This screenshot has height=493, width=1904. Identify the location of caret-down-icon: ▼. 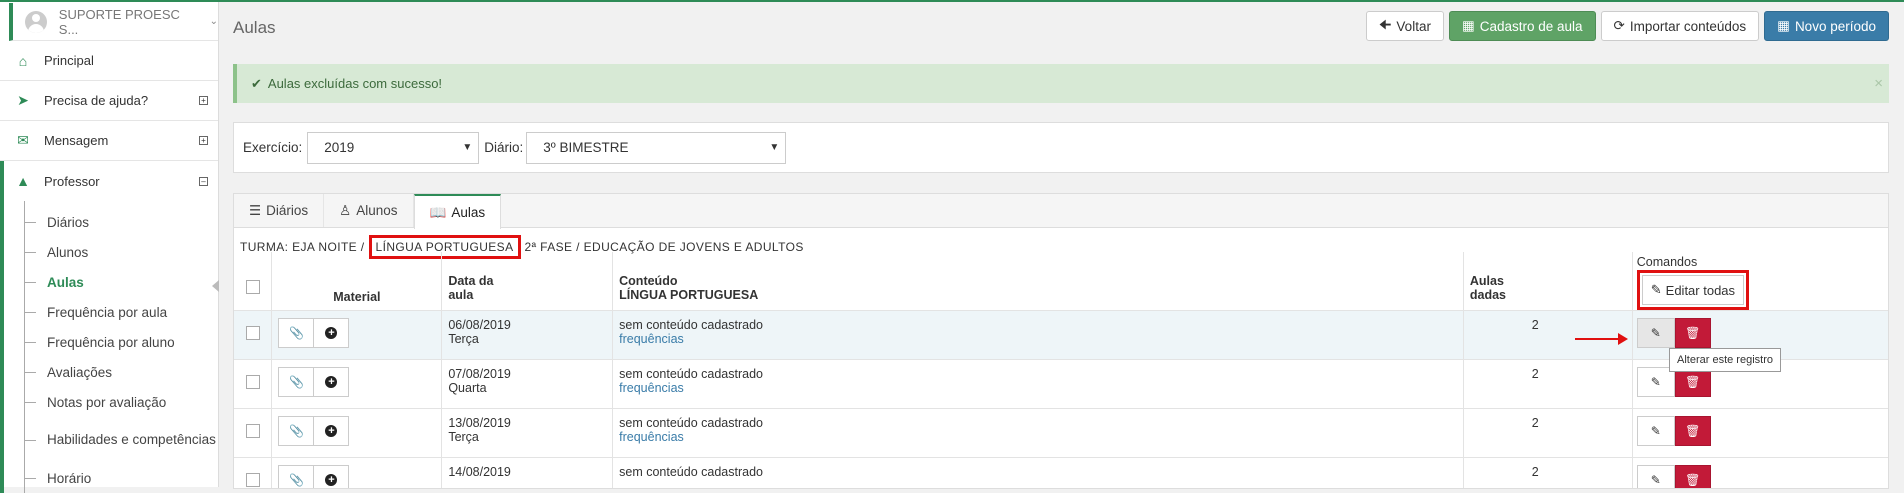
(774, 147).